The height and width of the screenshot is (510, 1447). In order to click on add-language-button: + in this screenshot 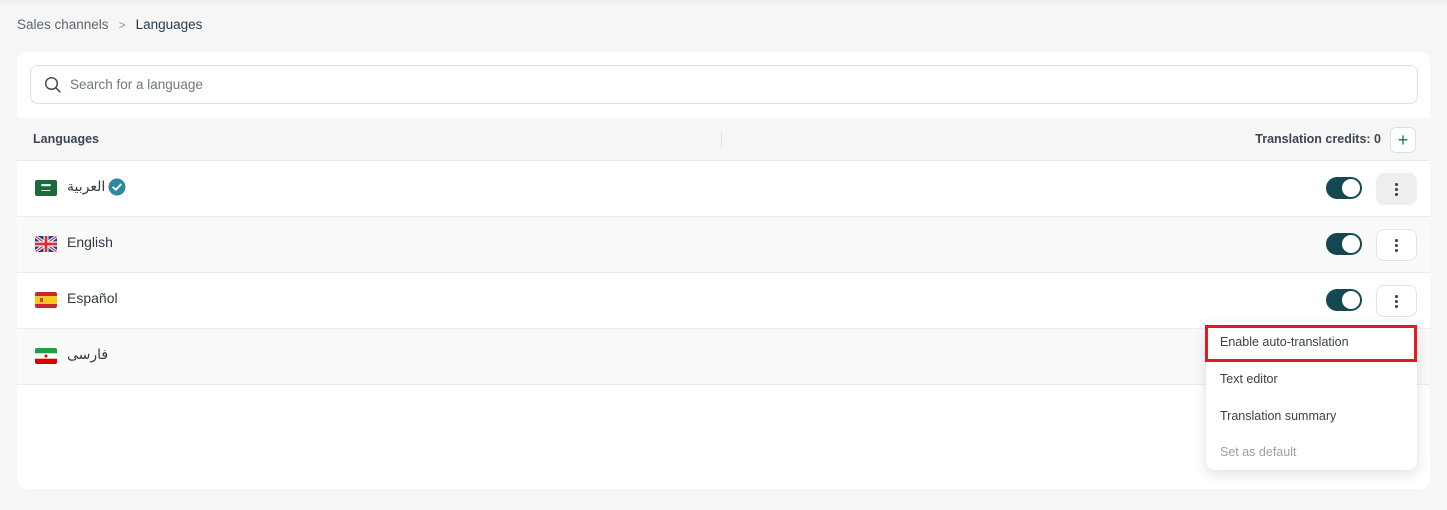, I will do `click(1403, 140)`.